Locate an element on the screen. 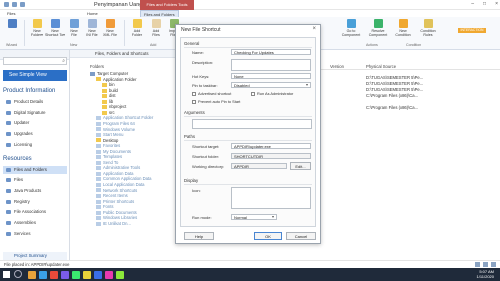  tree-item: Application Data is located at coordinates (115, 173).